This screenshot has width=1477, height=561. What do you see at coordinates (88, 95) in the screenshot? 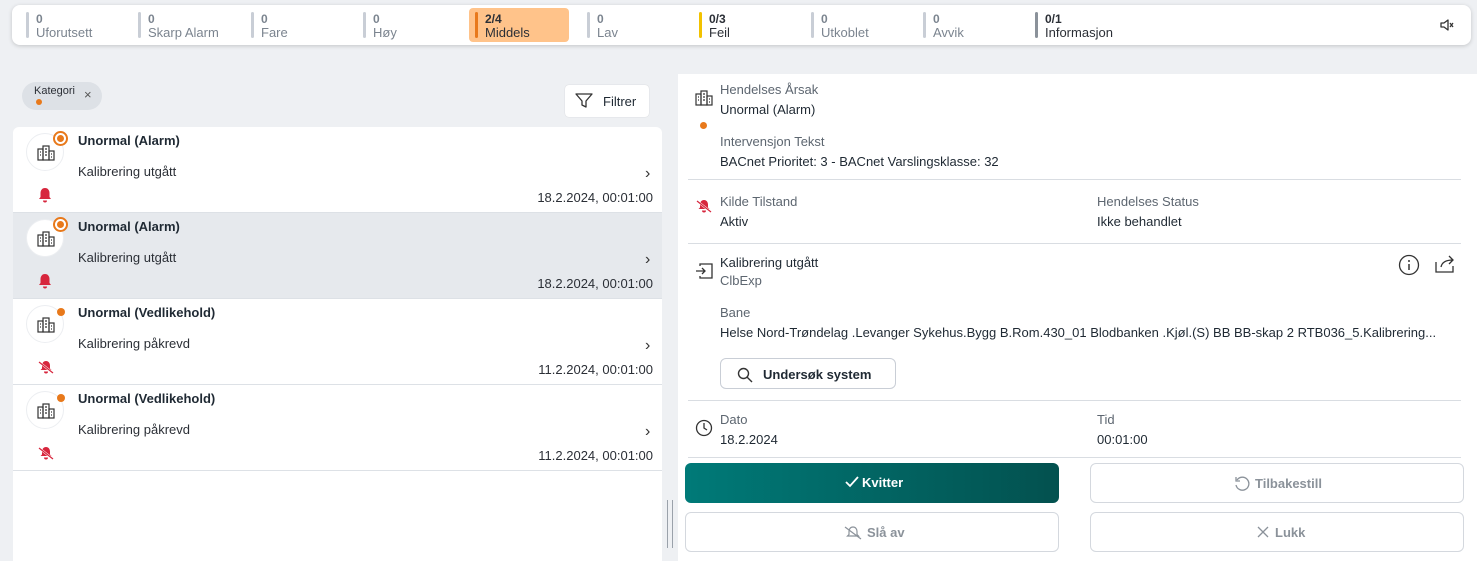
I see `close-icon: ×` at bounding box center [88, 95].